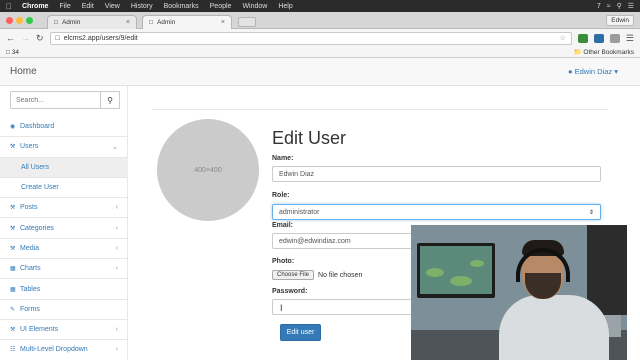 Image resolution: width=640 pixels, height=360 pixels. Describe the element at coordinates (578, 52) in the screenshot. I see `folder-icon: 📁` at that location.